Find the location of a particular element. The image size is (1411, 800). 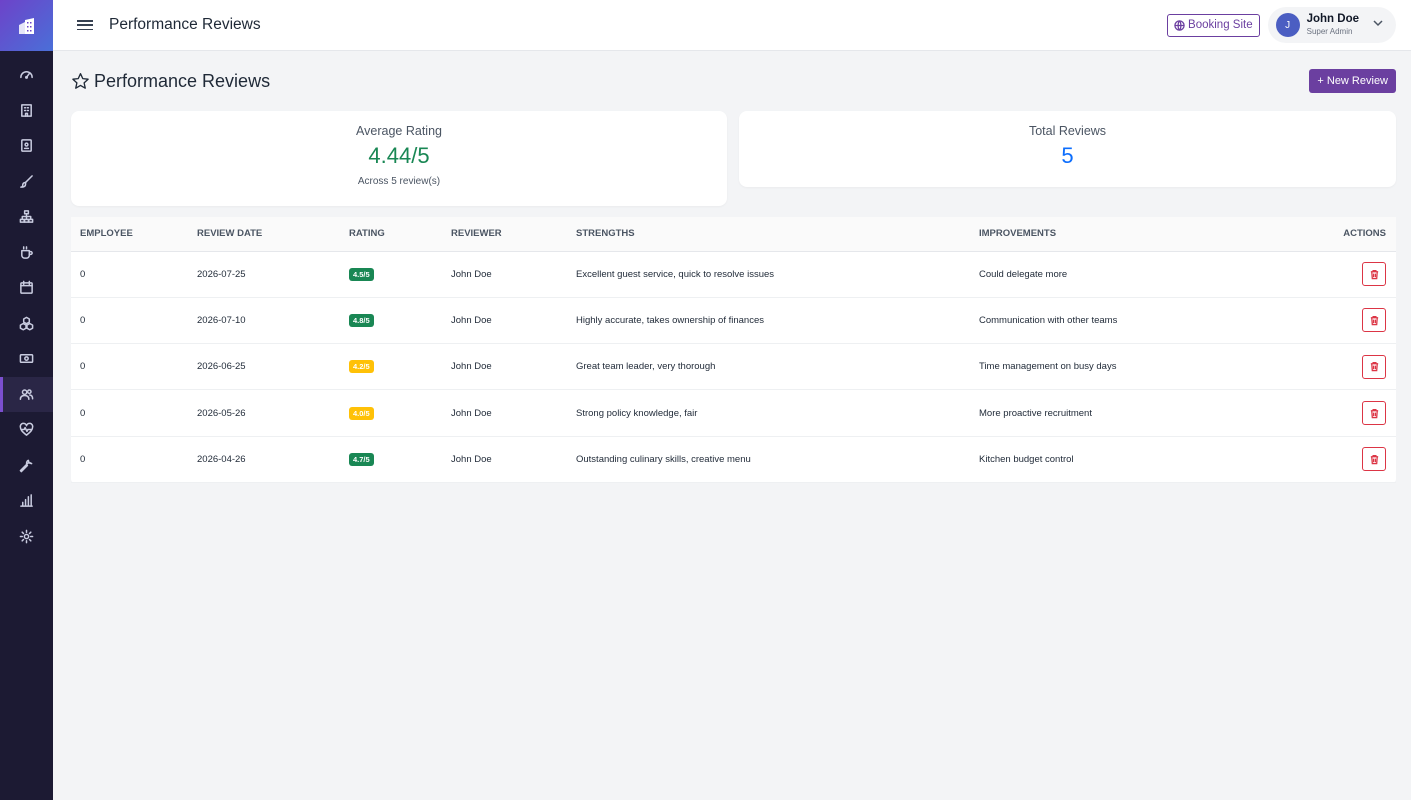

new-review-button: + New Review is located at coordinates (1352, 81).